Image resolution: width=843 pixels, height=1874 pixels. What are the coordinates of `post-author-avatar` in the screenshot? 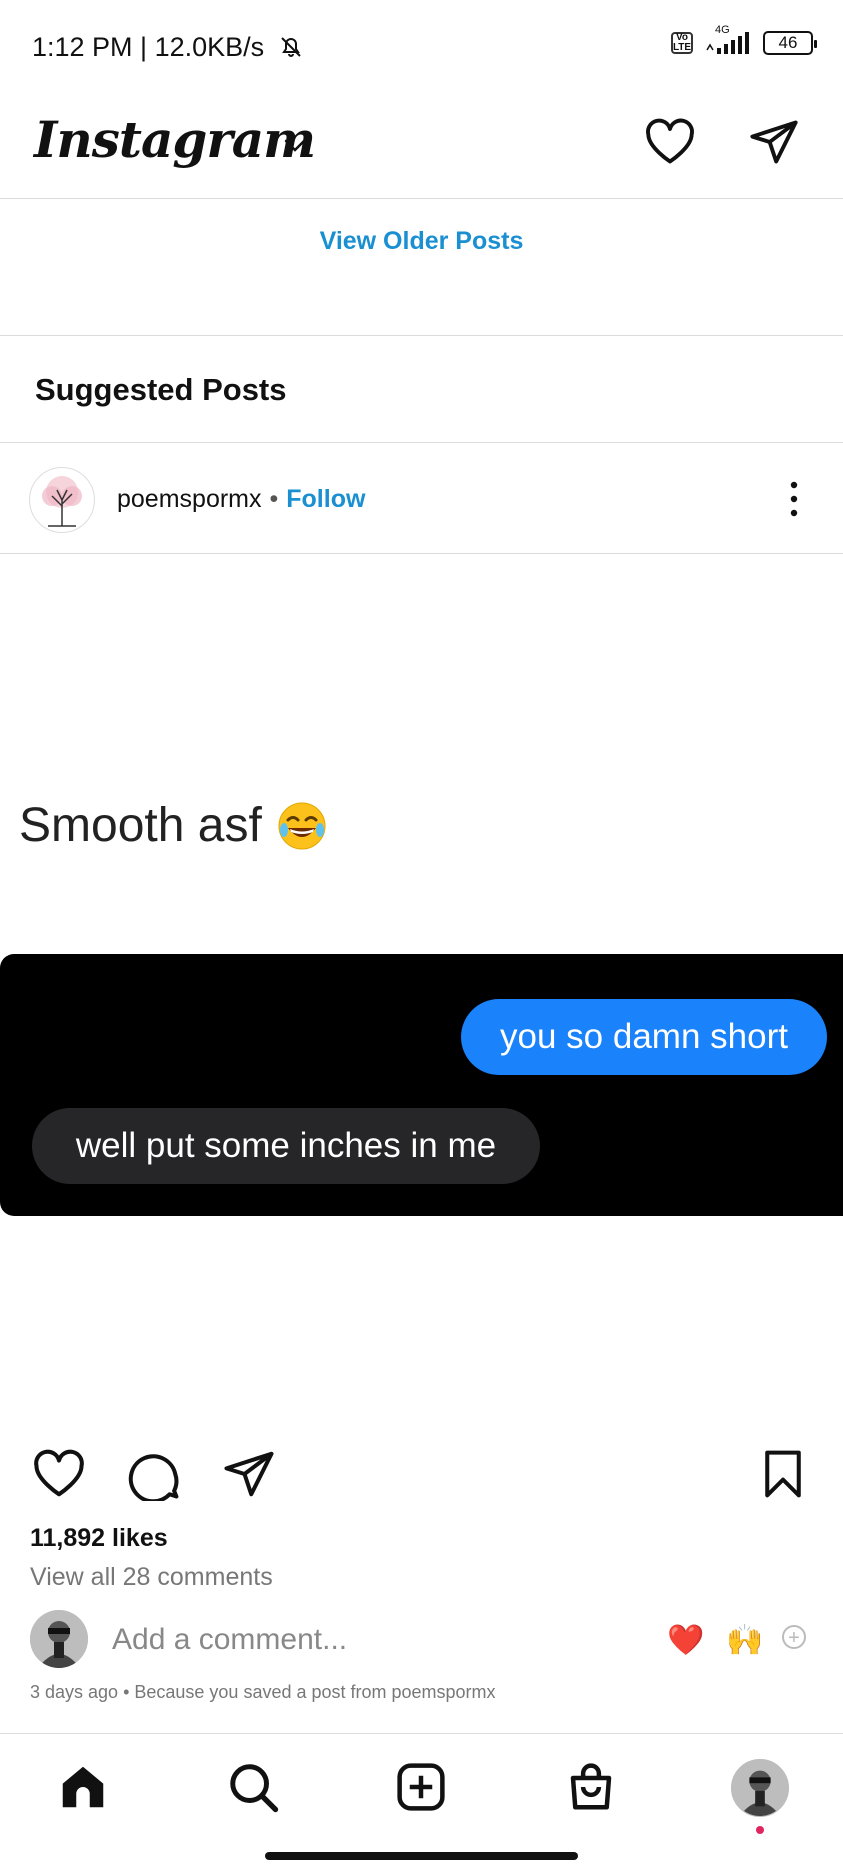 It's located at (62, 500).